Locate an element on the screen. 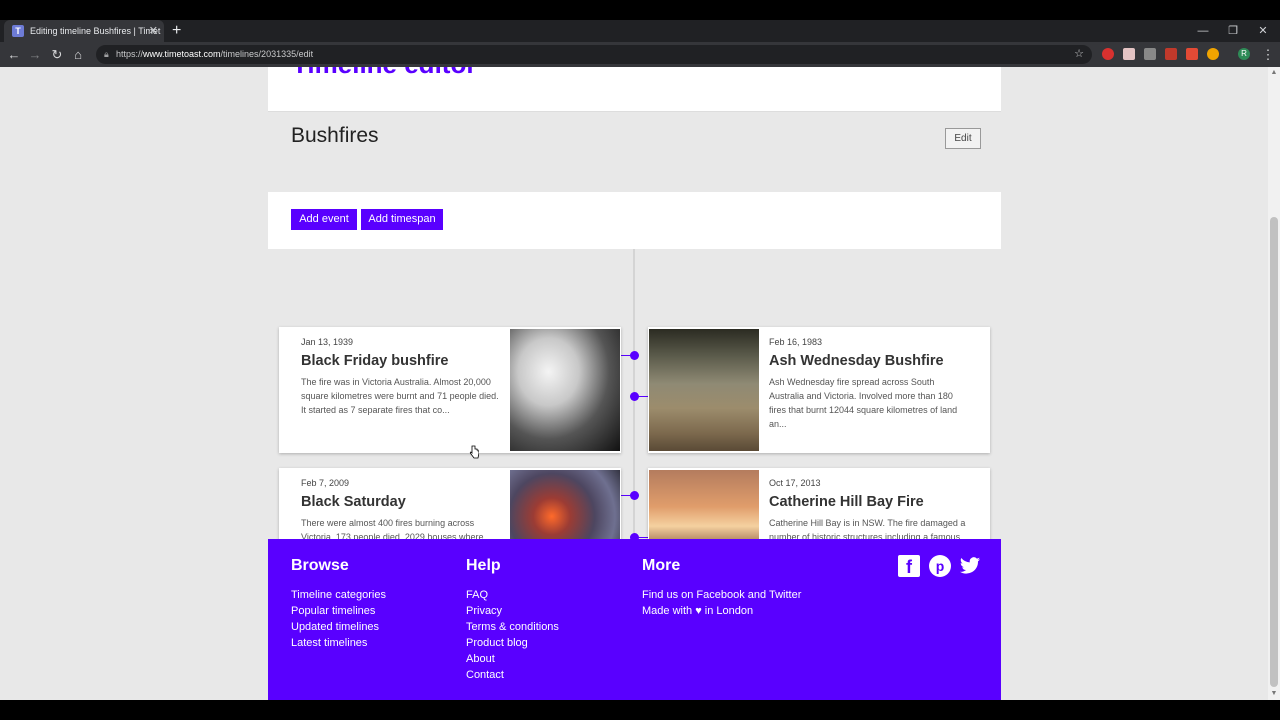  url-path: /timelines/2031335/edit is located at coordinates (267, 54).